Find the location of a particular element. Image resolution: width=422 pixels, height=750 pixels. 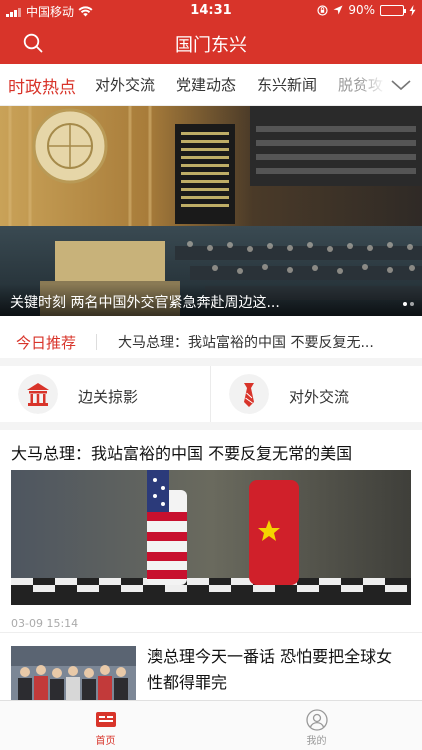

quick-link-label: 边关掠影 is located at coordinates (108, 397).